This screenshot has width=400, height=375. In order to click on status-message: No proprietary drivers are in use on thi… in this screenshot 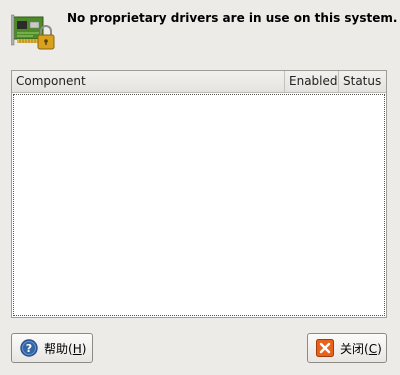, I will do `click(232, 18)`.